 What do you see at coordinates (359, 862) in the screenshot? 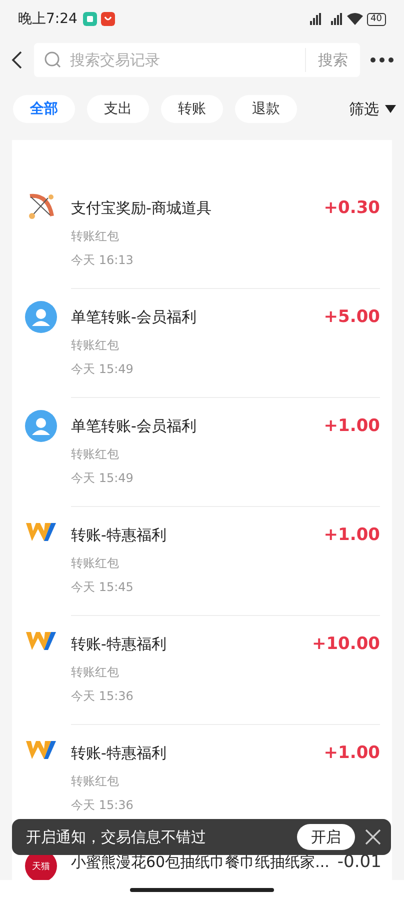
I see `transaction-amount: -0.01` at bounding box center [359, 862].